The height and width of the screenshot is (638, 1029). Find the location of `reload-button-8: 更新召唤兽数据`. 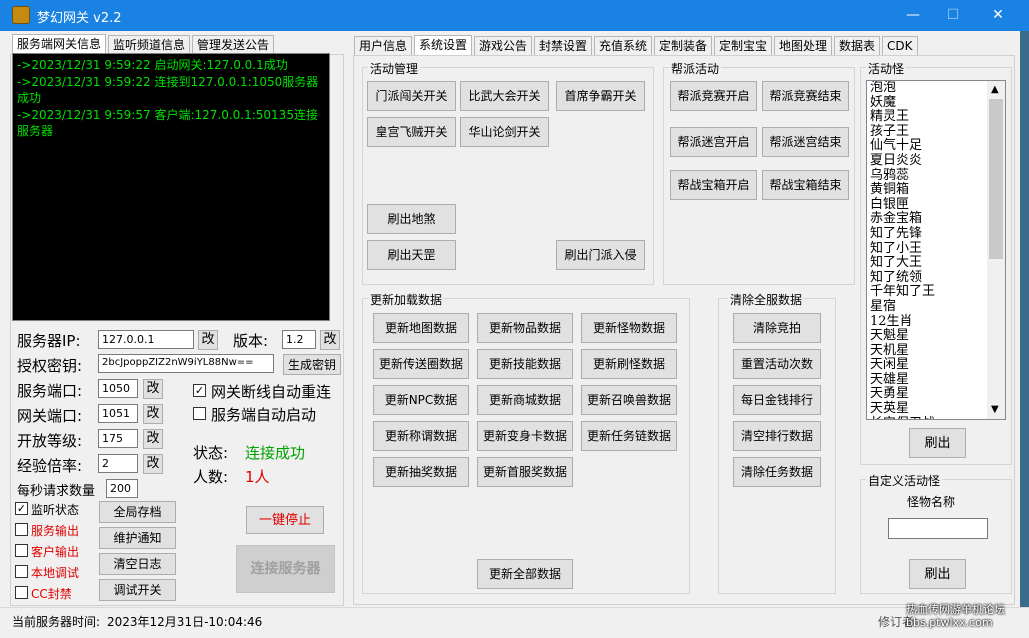

reload-button-8: 更新召唤兽数据 is located at coordinates (629, 400).